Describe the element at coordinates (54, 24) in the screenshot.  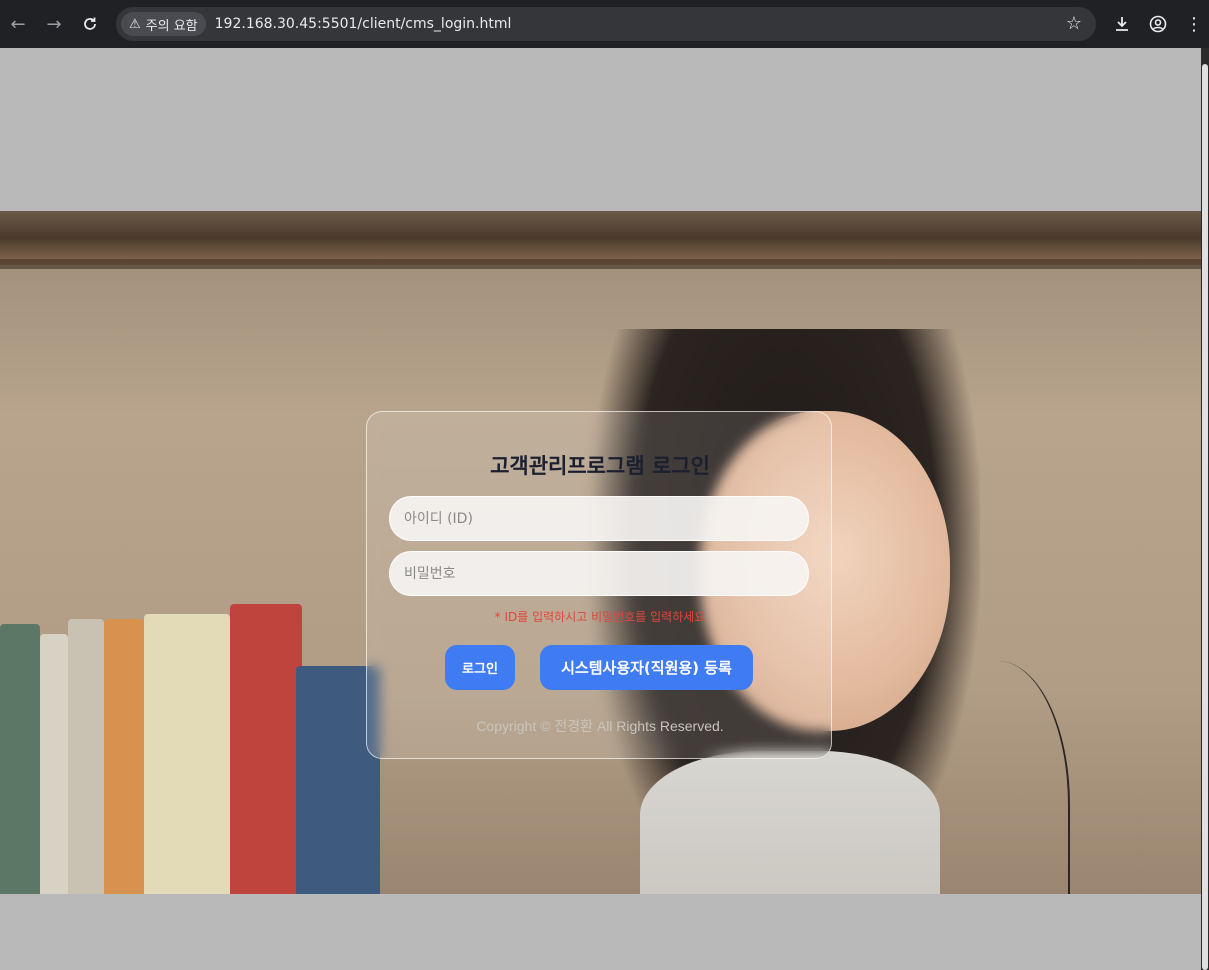
I see `forward-arrow-icon: →` at that location.